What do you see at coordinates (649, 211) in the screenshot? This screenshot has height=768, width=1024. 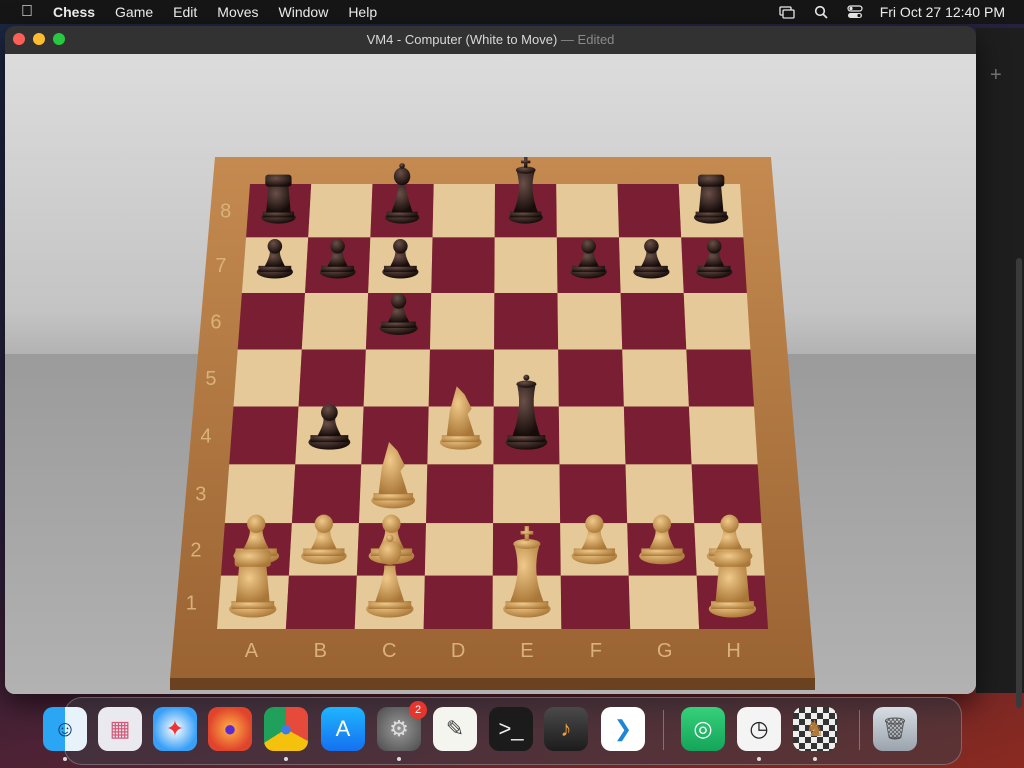 I see `square-g8` at bounding box center [649, 211].